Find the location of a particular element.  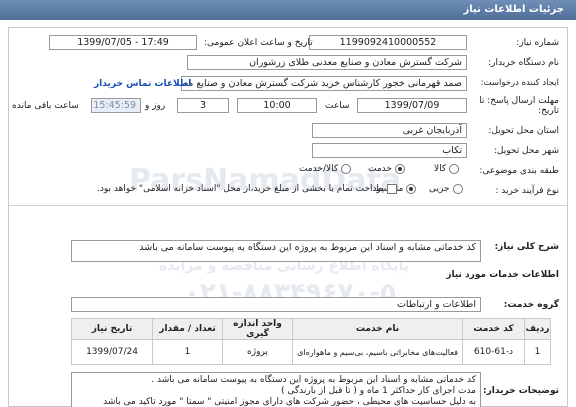

days-label: روز و is located at coordinates (155, 106).